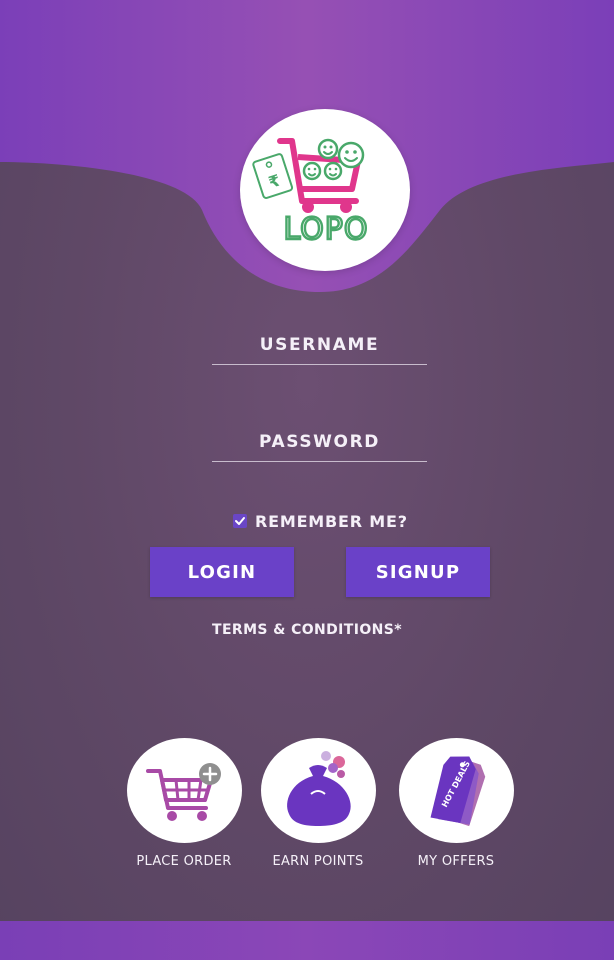  What do you see at coordinates (184, 861) in the screenshot?
I see `place-order-label: PLACE ORDER` at bounding box center [184, 861].